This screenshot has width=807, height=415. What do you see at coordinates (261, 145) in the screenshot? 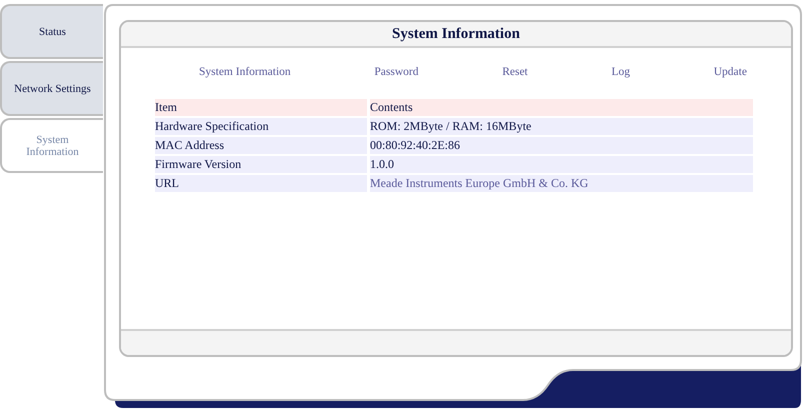
I see `table-cell: MAC Address` at bounding box center [261, 145].